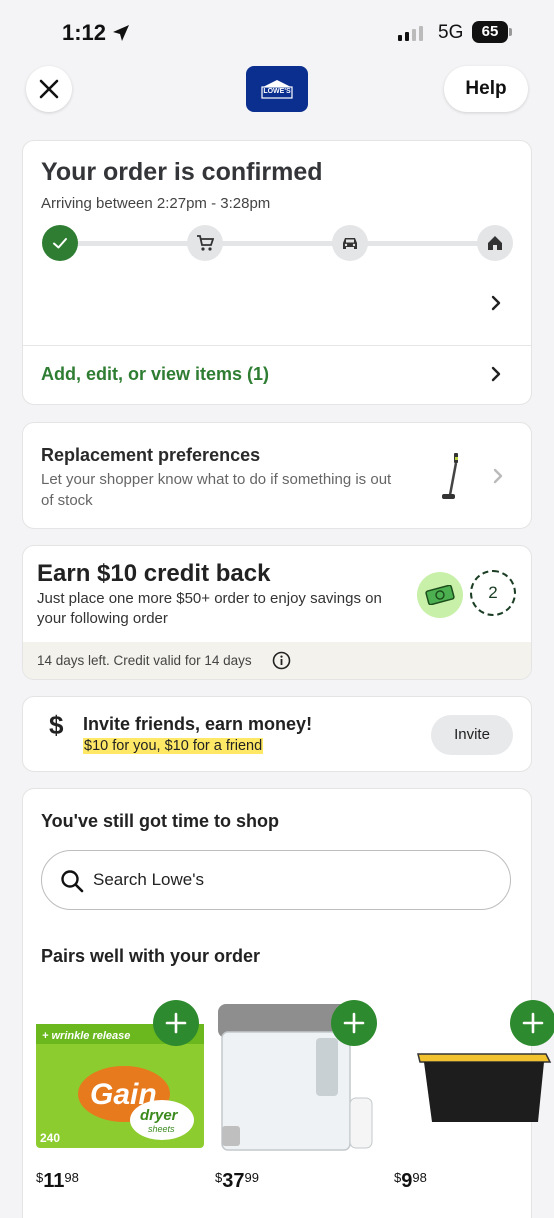 Image resolution: width=554 pixels, height=1218 pixels. What do you see at coordinates (451, 32) in the screenshot?
I see `network-type: 5G` at bounding box center [451, 32].